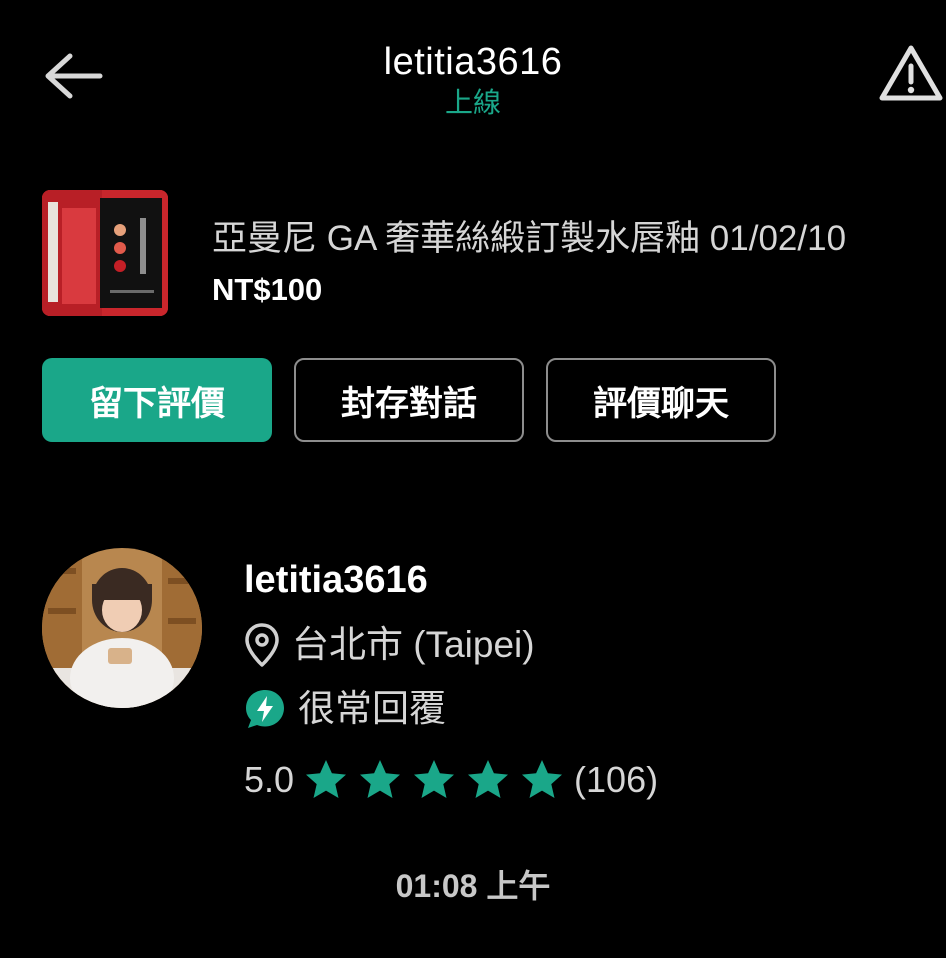  What do you see at coordinates (473, 62) in the screenshot?
I see `header-username: letitia3616` at bounding box center [473, 62].